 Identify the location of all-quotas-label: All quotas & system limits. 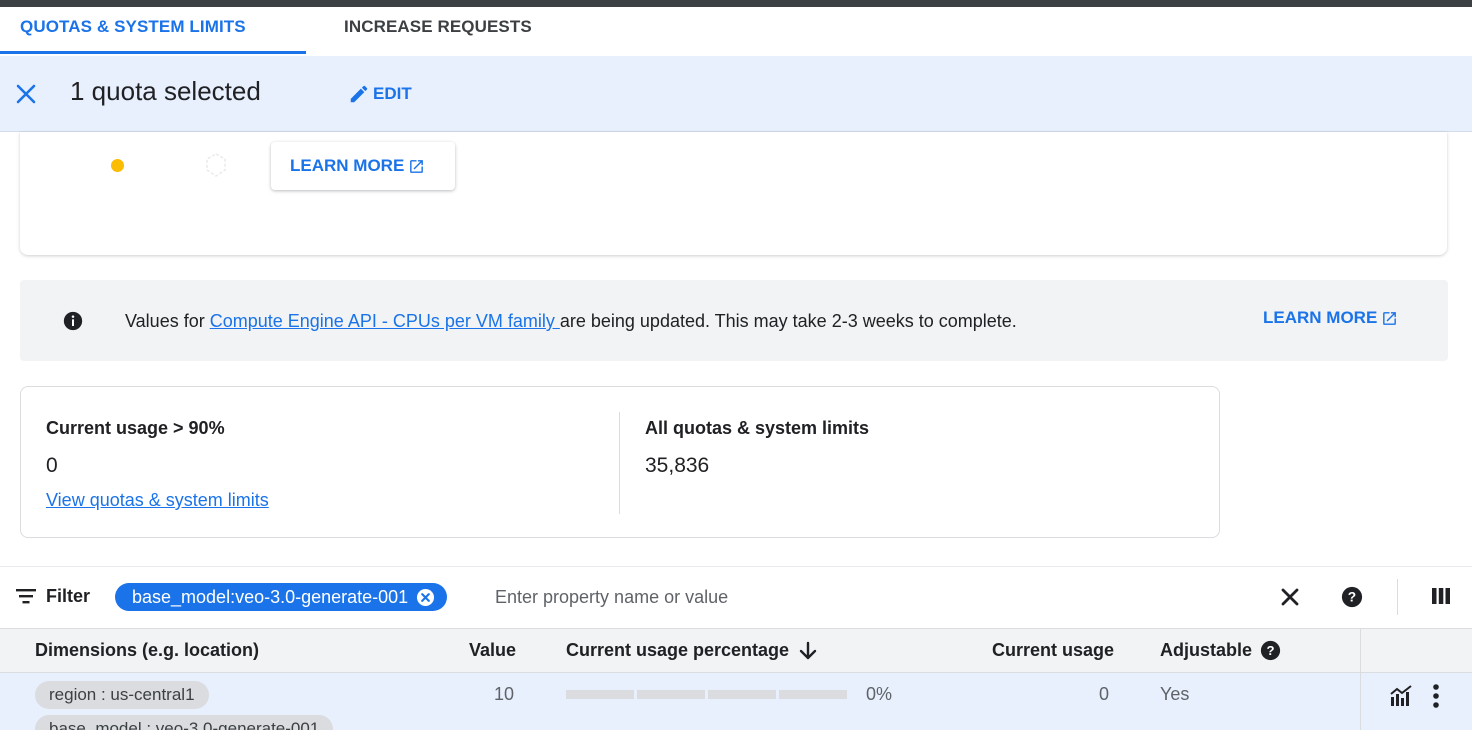
(757, 428).